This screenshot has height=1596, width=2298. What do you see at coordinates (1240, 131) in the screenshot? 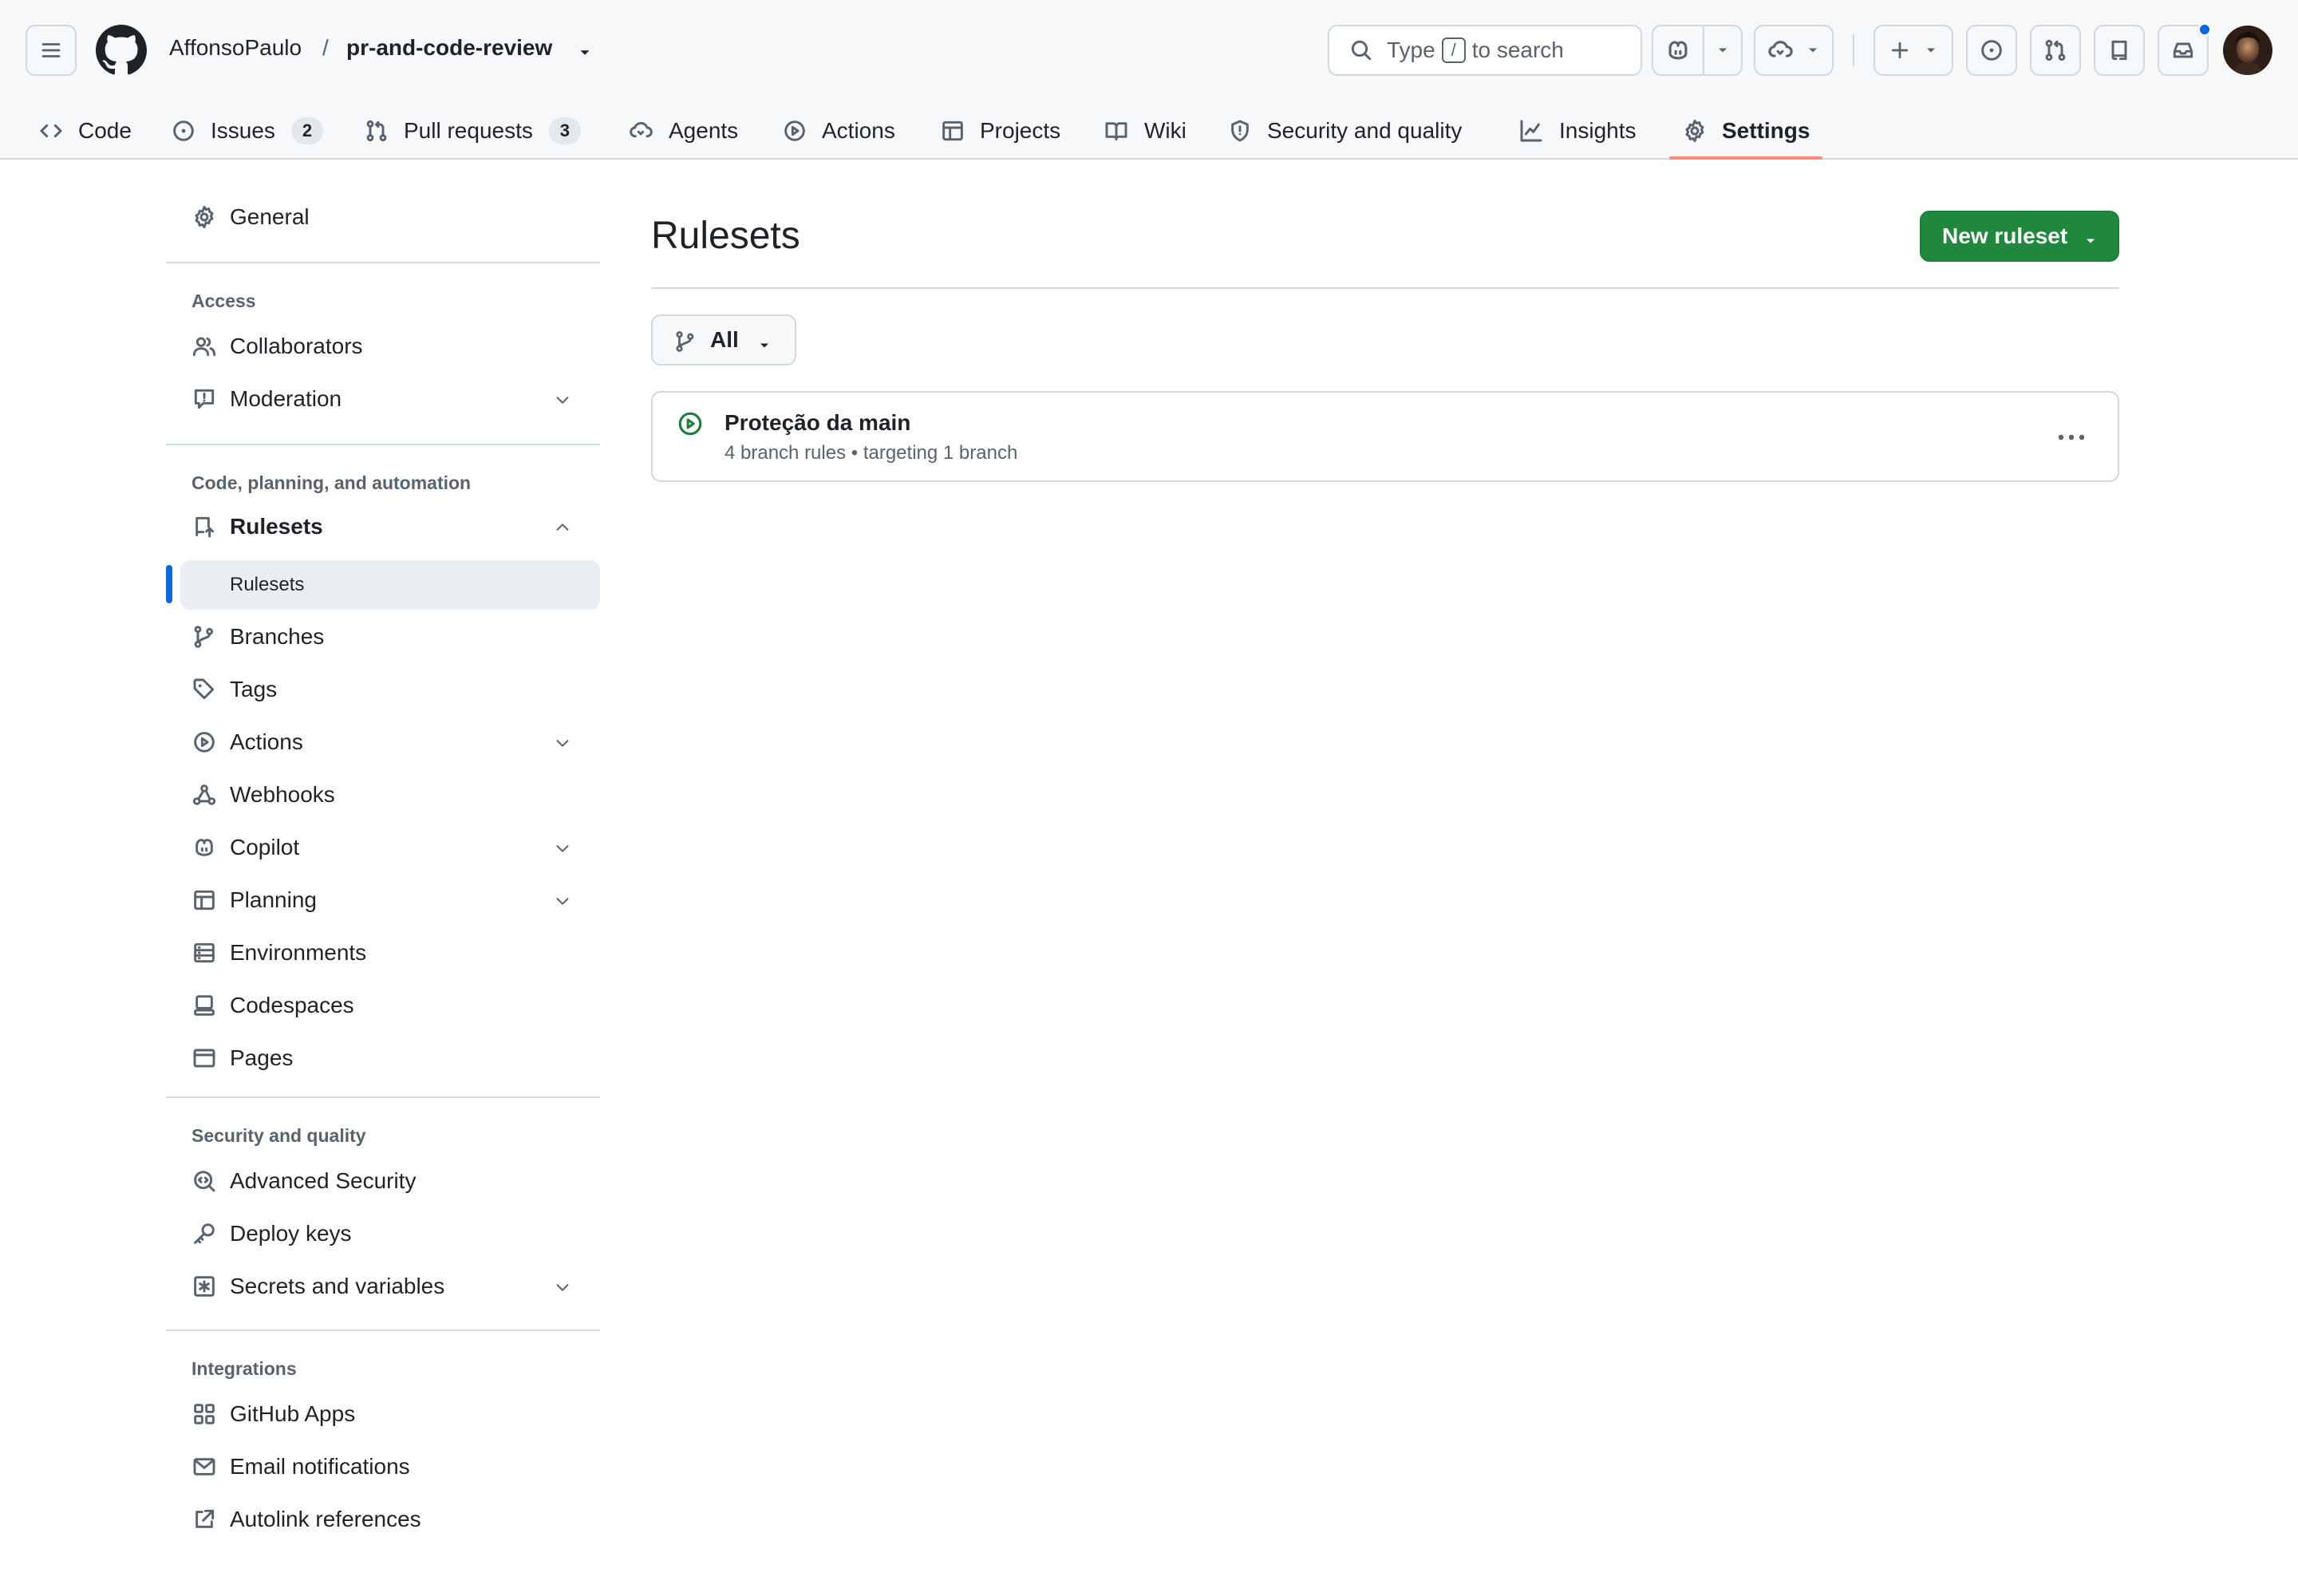
I see `shield-icon` at bounding box center [1240, 131].